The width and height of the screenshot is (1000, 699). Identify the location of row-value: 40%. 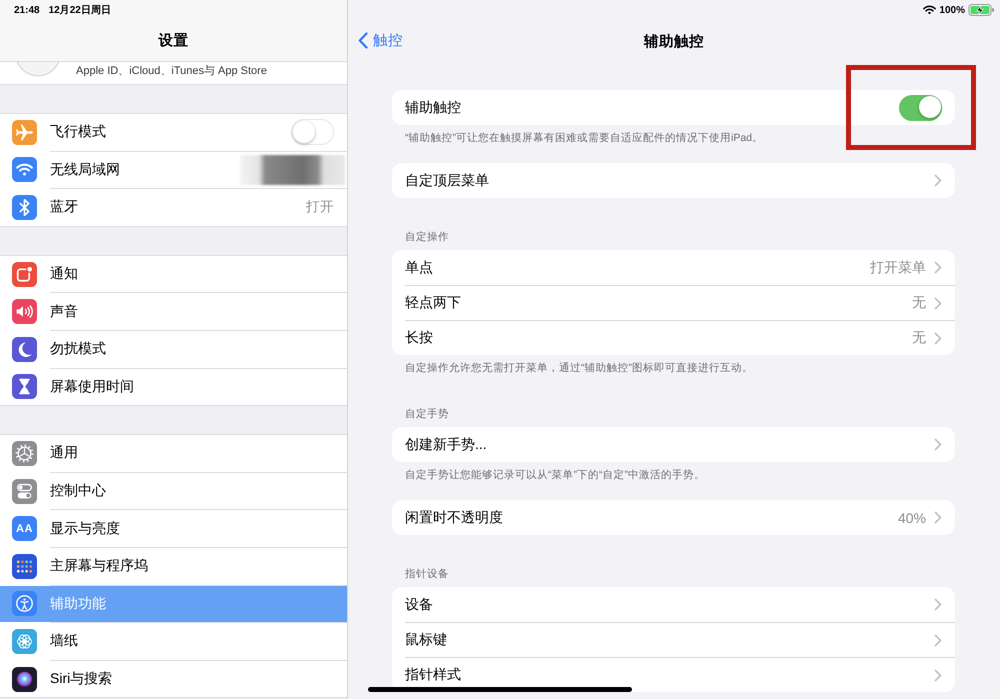
(912, 518).